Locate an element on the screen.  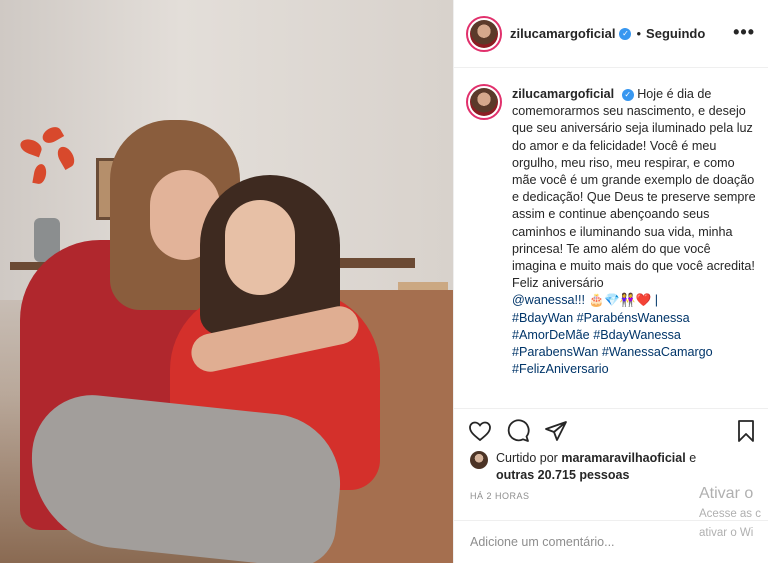
post-header: zilucamargoficial ✓ • Seguindo ••• is located at coordinates (611, 34).